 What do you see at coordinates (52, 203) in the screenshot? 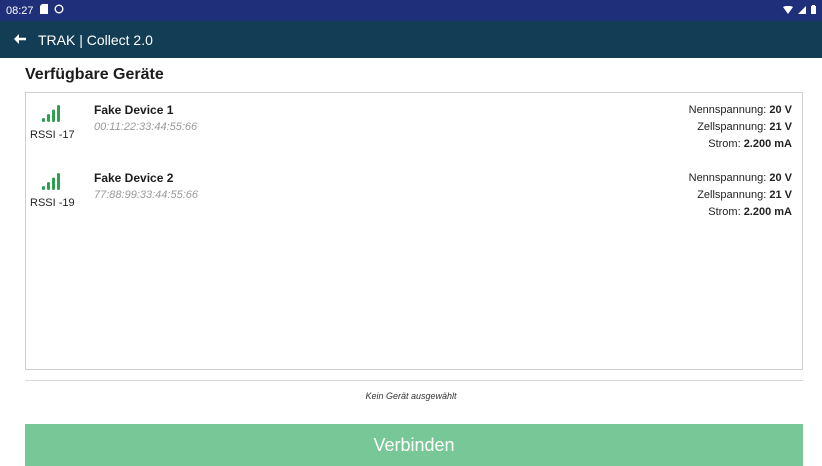
I see `rssi-label: RSSI -19` at bounding box center [52, 203].